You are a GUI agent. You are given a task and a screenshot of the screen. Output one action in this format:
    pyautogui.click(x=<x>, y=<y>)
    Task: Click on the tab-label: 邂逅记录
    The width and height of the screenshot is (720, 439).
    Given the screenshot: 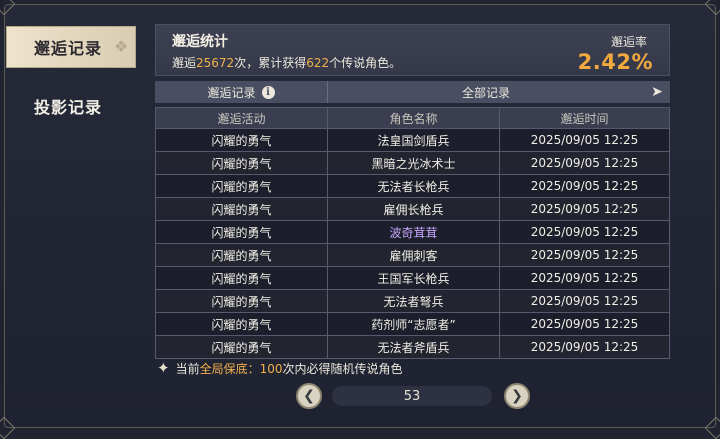 What is the action you would take?
    pyautogui.click(x=68, y=48)
    